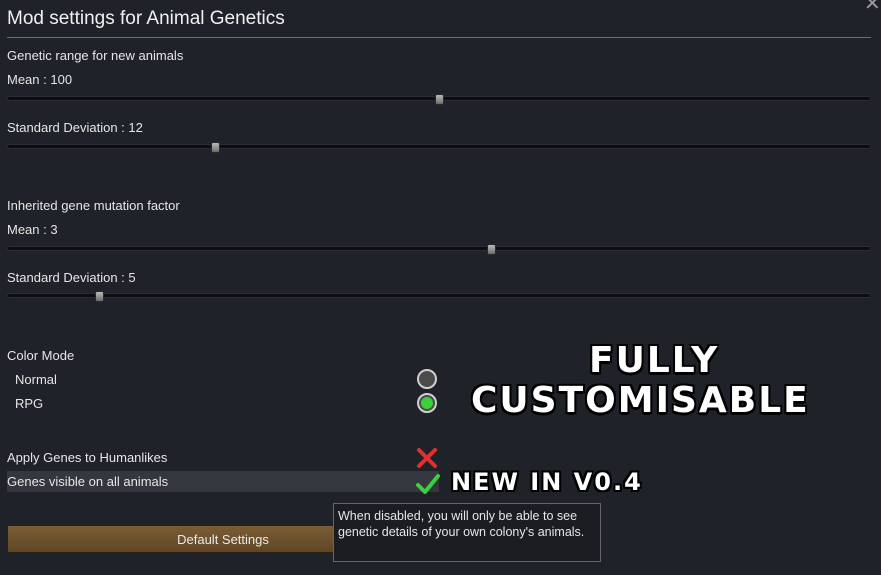 The height and width of the screenshot is (575, 881). Describe the element at coordinates (427, 403) in the screenshot. I see `radio-rpg` at that location.